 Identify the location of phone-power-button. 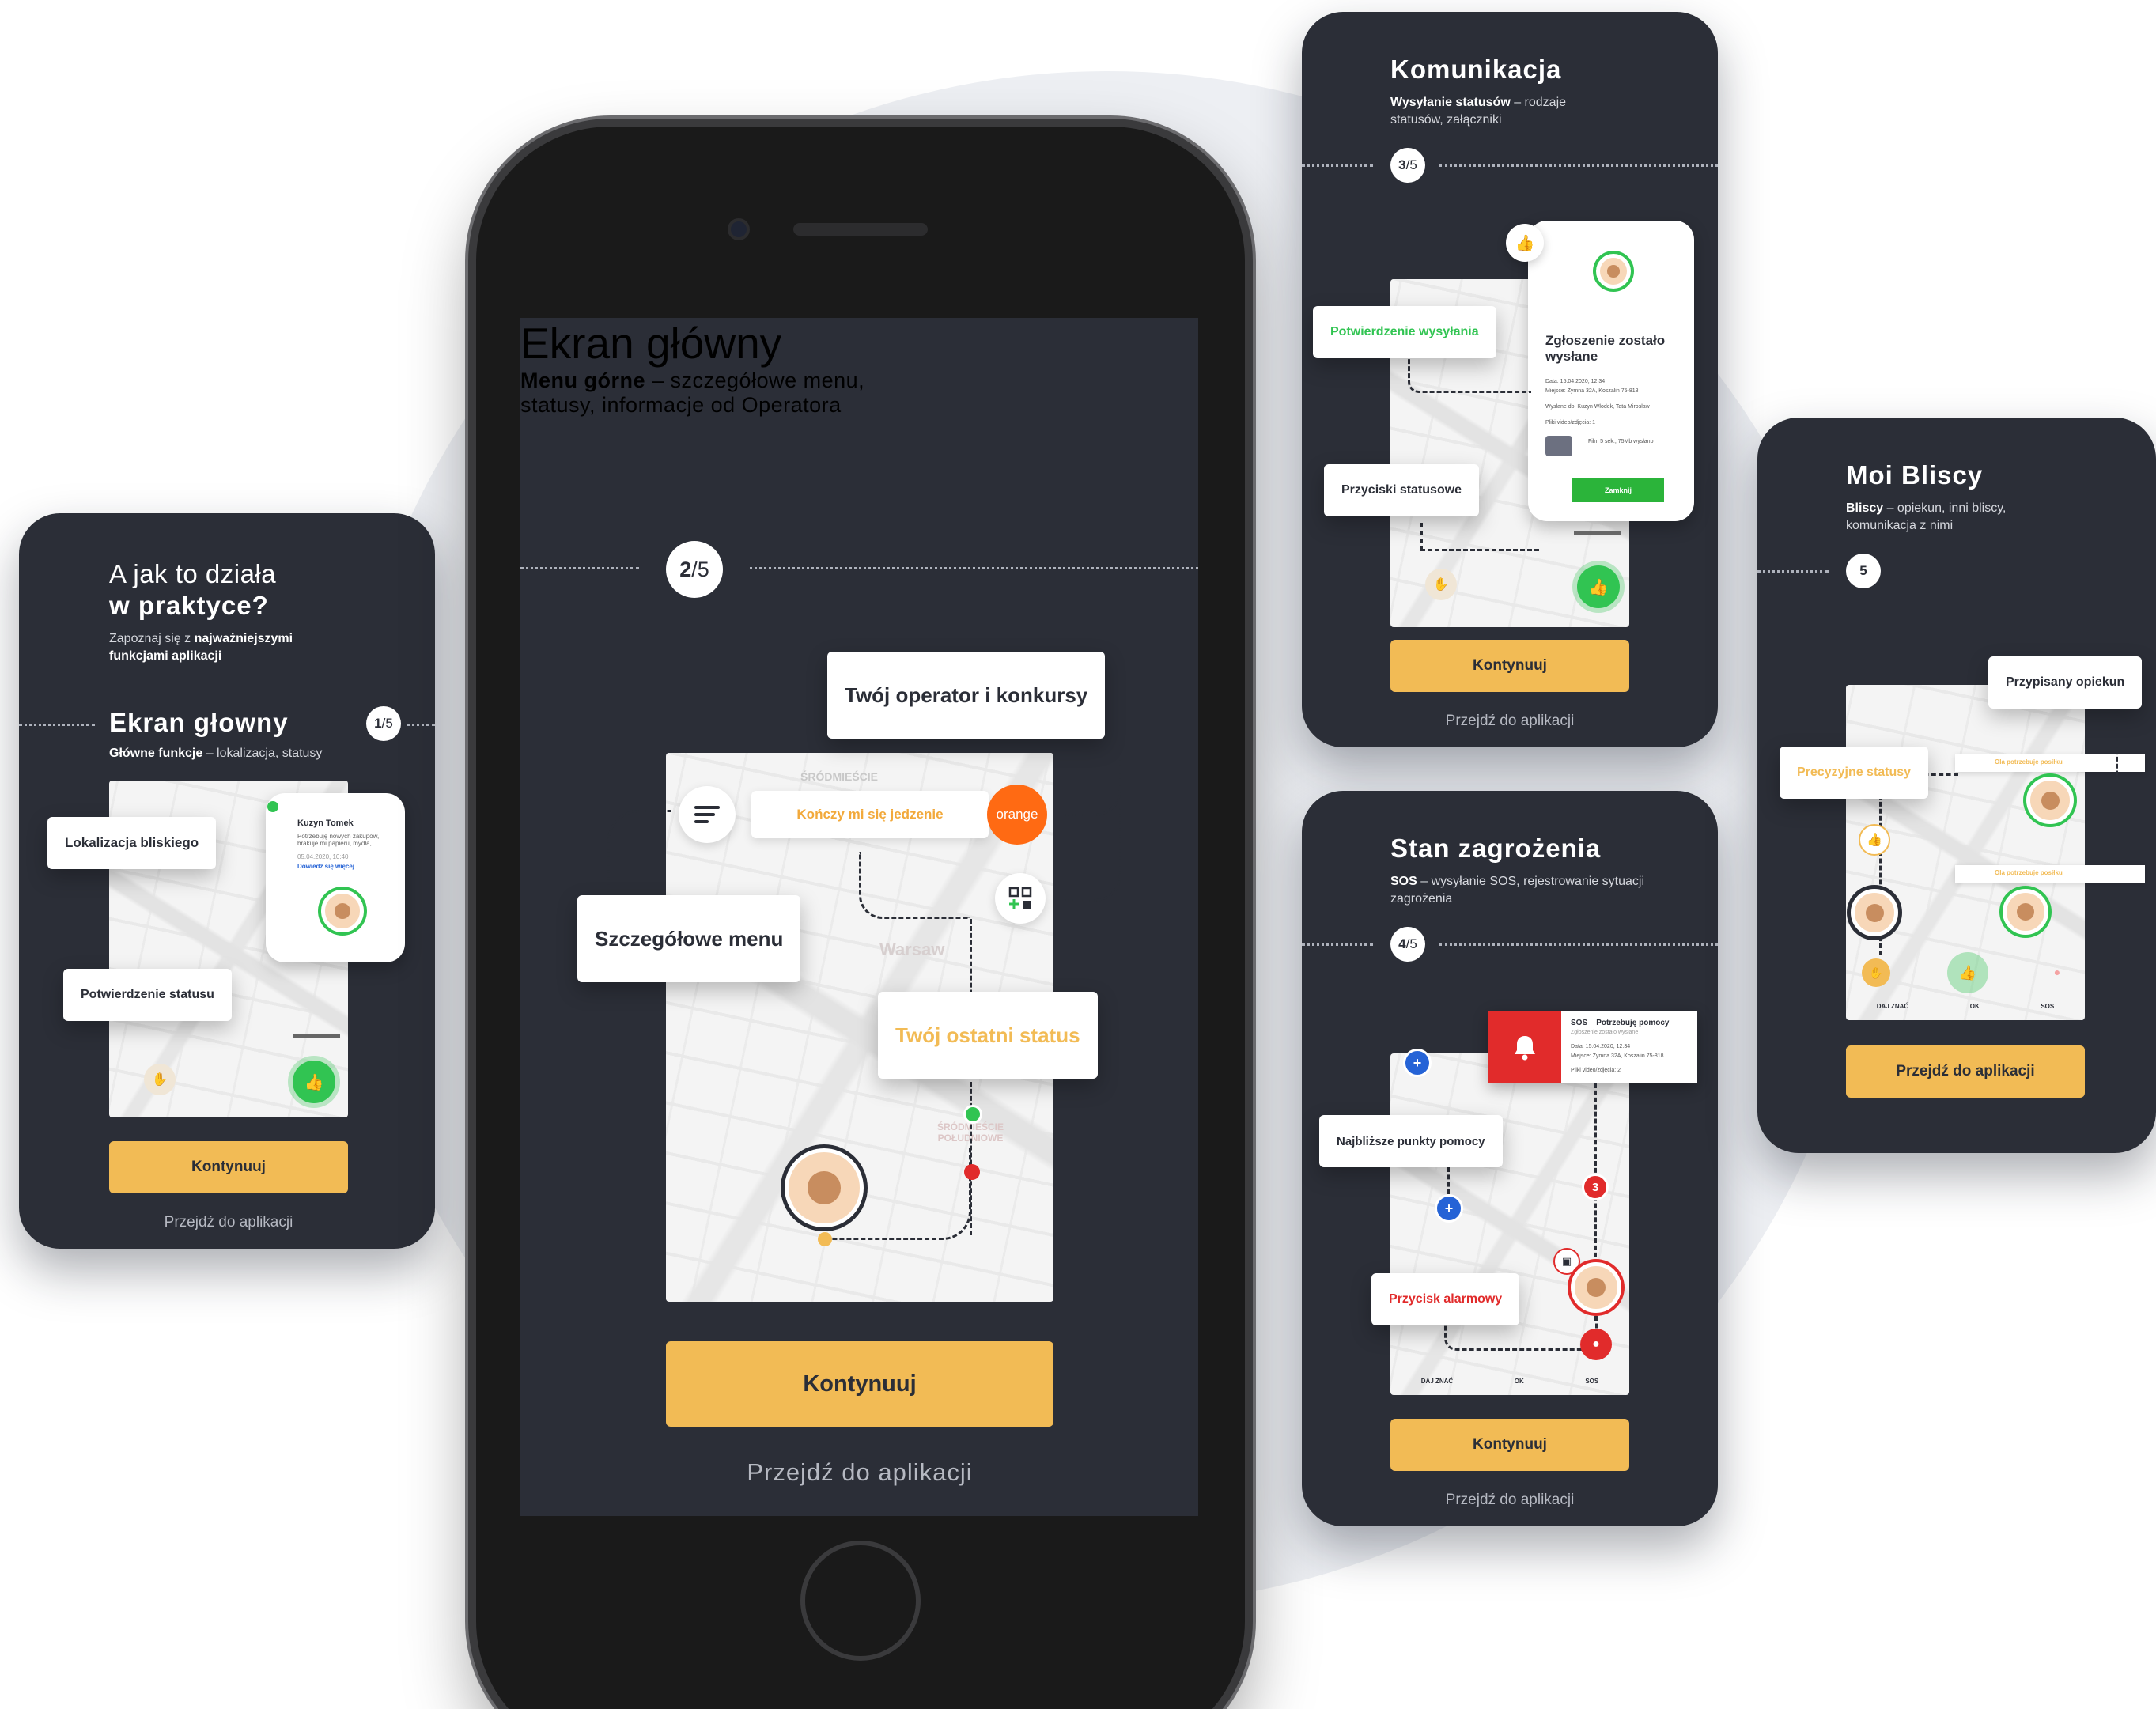
(1249, 518).